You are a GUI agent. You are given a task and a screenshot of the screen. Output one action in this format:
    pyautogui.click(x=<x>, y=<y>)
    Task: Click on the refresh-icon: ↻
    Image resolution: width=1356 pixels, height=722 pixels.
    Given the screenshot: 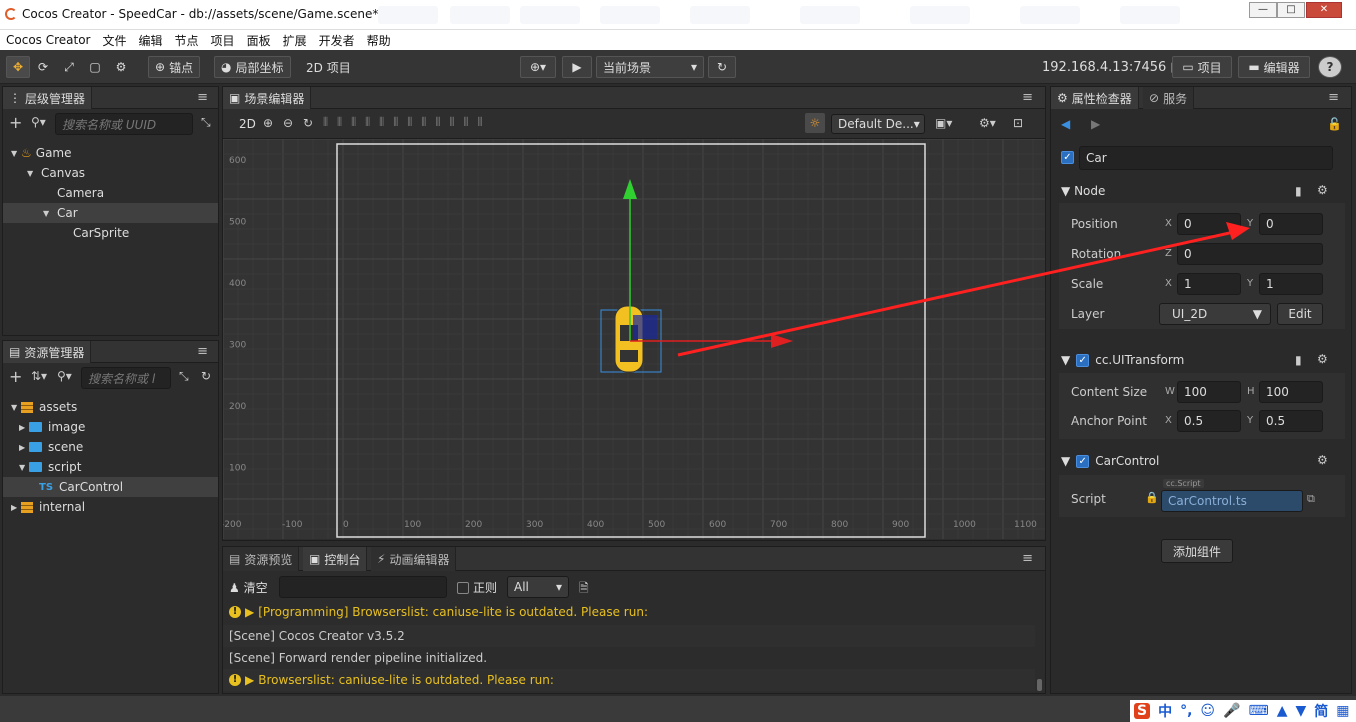 What is the action you would take?
    pyautogui.click(x=206, y=376)
    